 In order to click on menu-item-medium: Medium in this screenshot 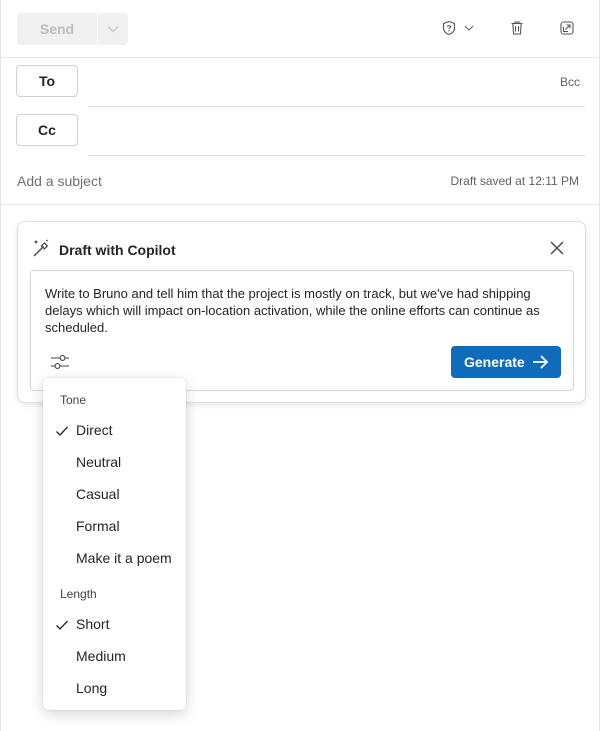, I will do `click(114, 657)`.